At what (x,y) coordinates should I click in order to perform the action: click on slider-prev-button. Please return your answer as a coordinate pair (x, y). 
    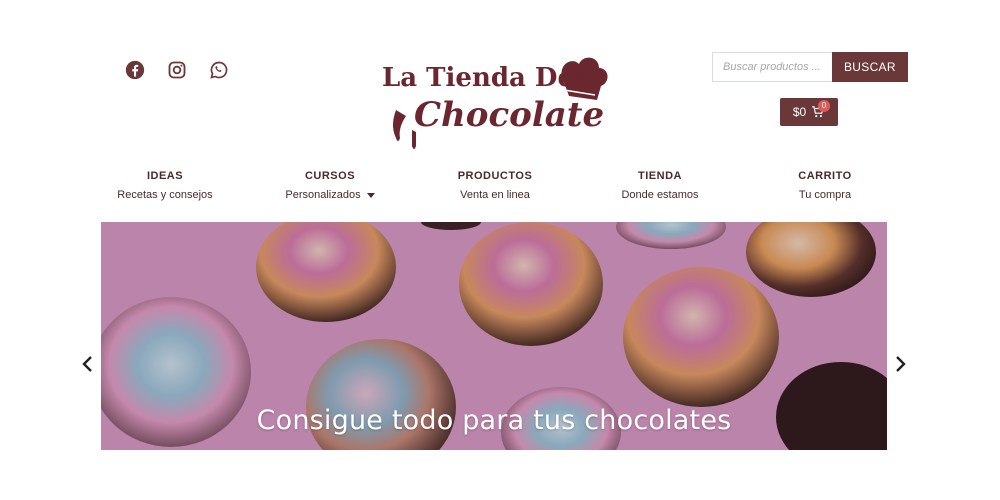
    Looking at the image, I should click on (88, 364).